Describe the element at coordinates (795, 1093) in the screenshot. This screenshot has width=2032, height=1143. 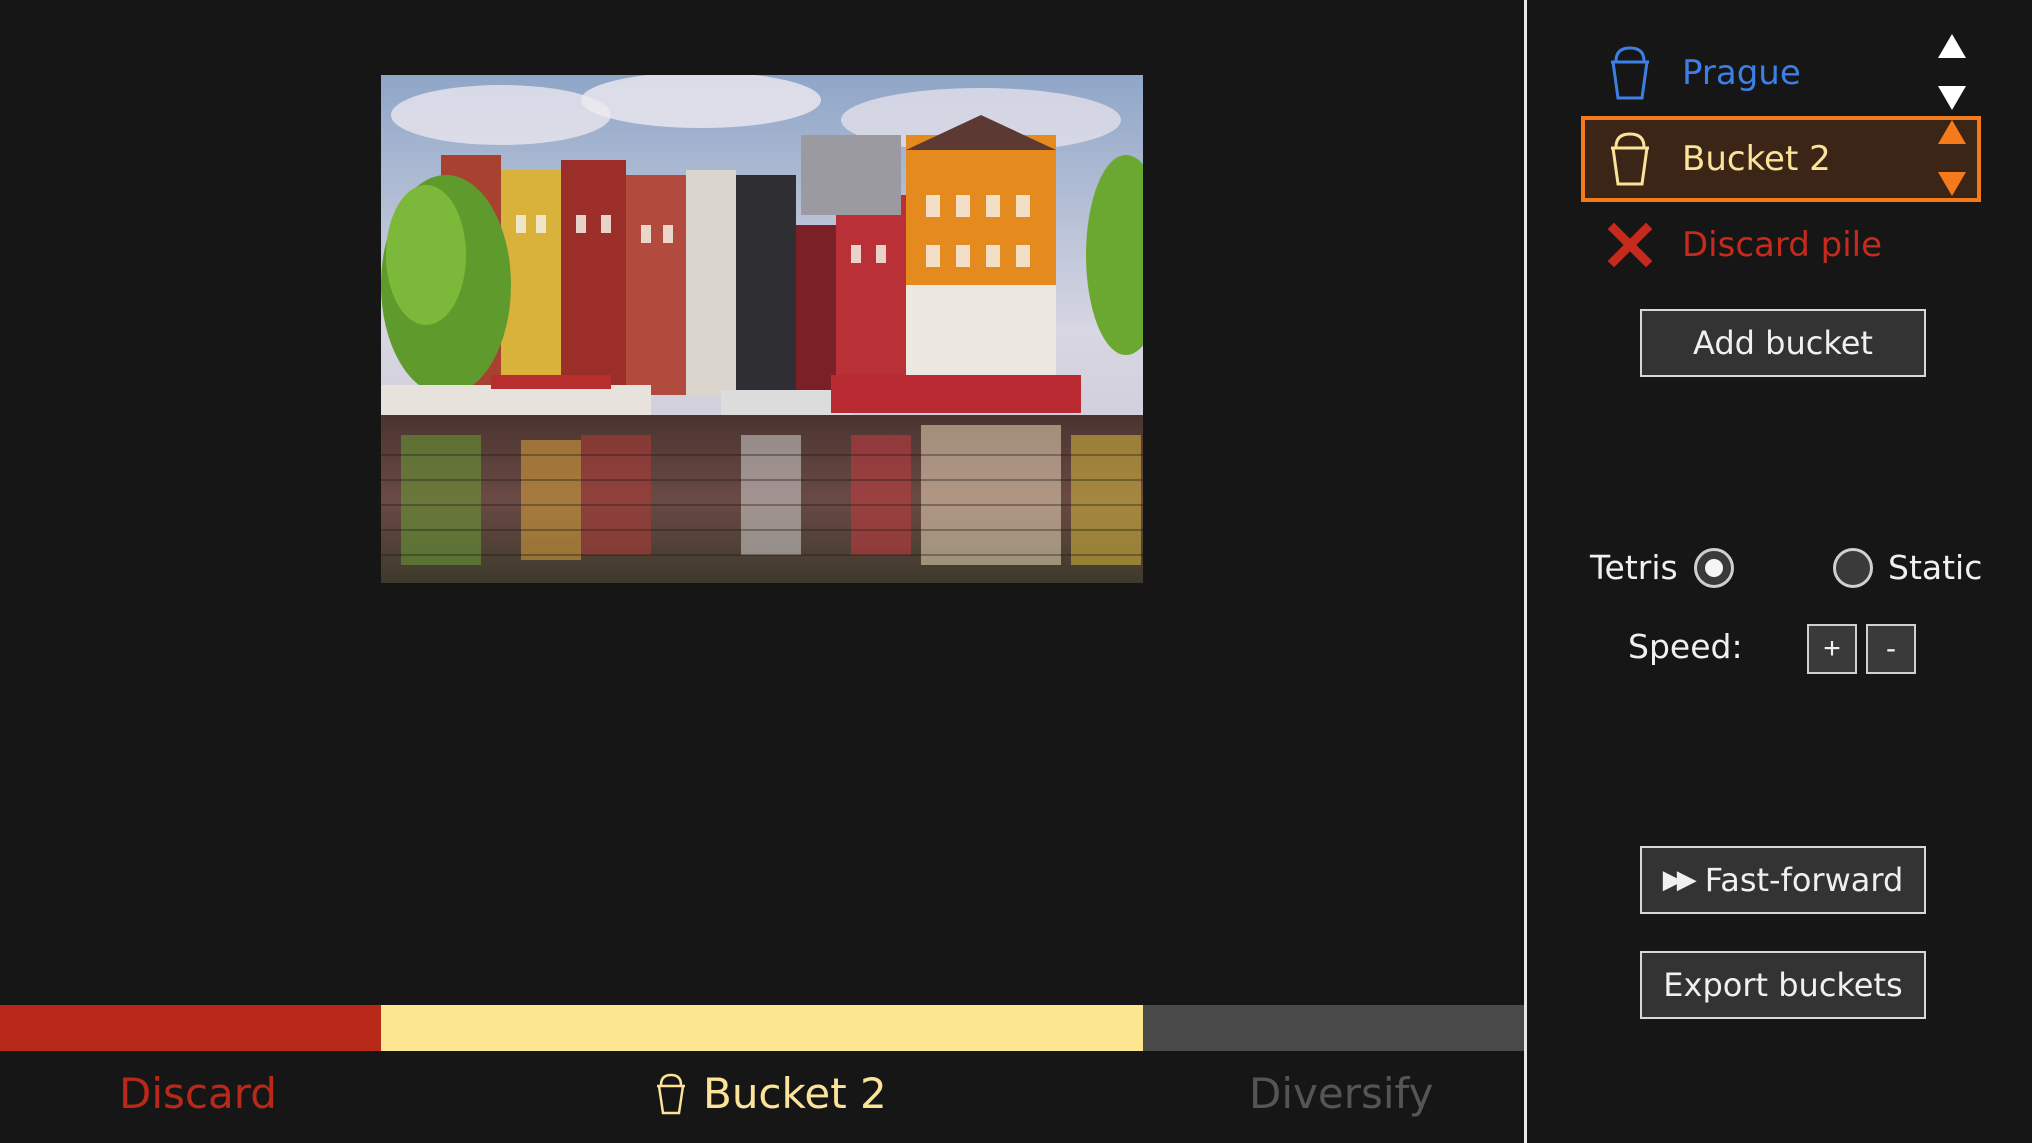
I see `bucket-zone-label-text: Bucket 2` at that location.